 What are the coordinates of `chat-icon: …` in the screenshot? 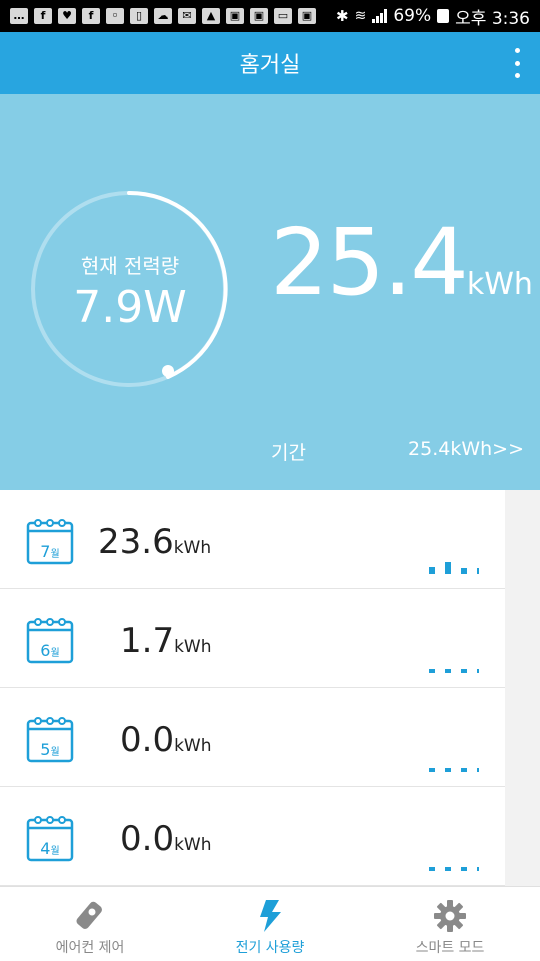 It's located at (19, 16).